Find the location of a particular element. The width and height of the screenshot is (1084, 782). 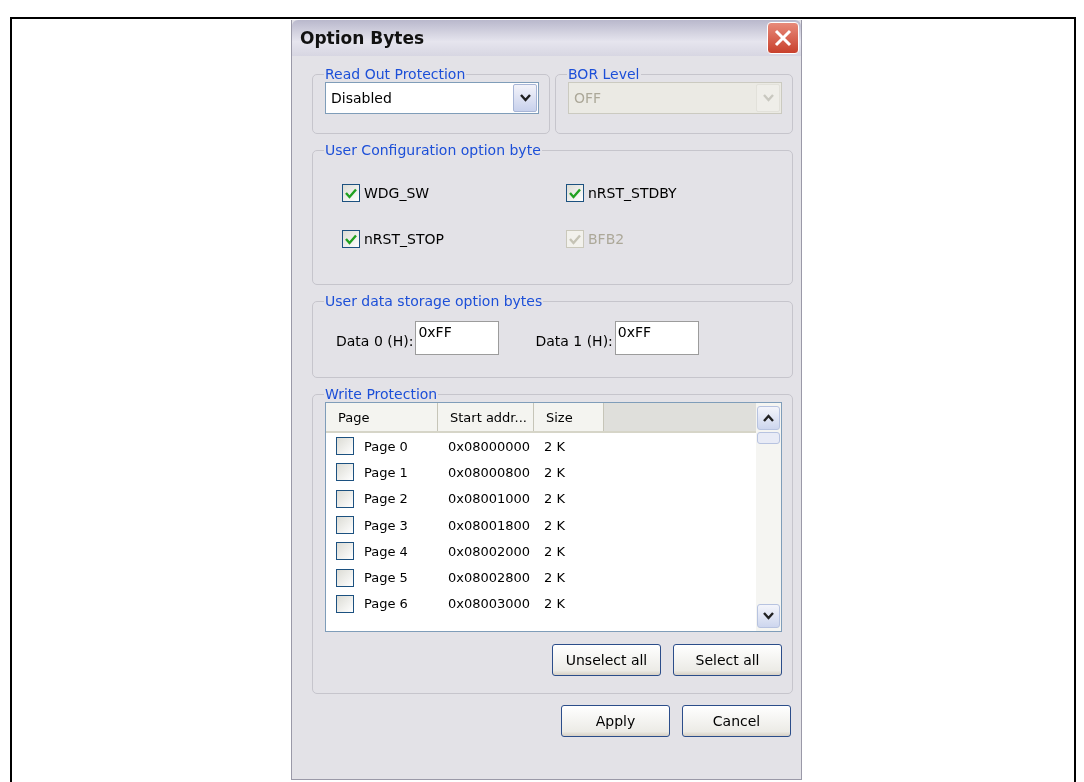

list-action-button: Select all is located at coordinates (727, 660).